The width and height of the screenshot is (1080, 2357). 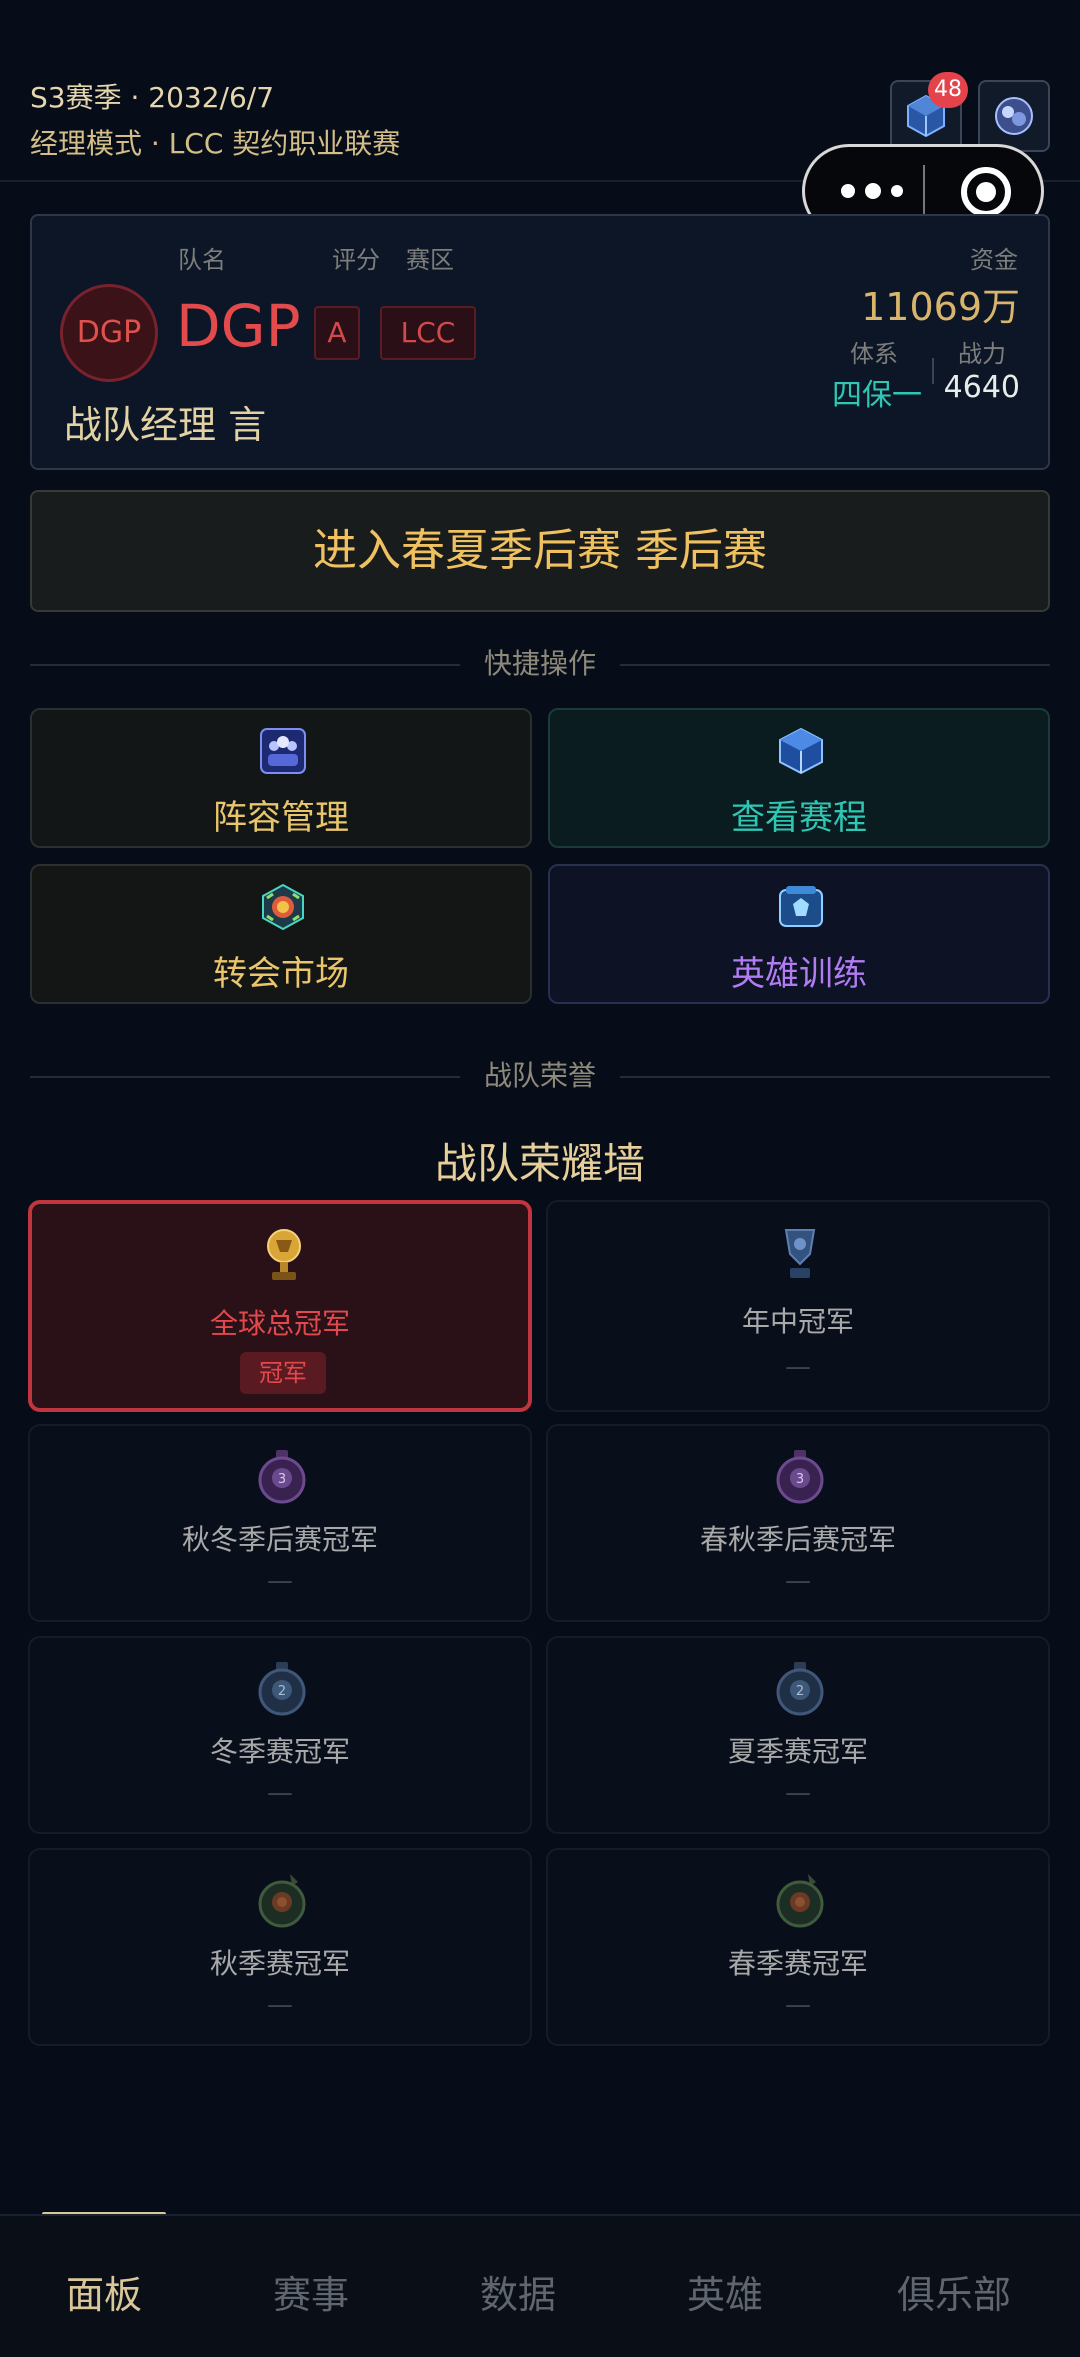 I want to click on view-schedule-button: 查看赛程, so click(x=799, y=778).